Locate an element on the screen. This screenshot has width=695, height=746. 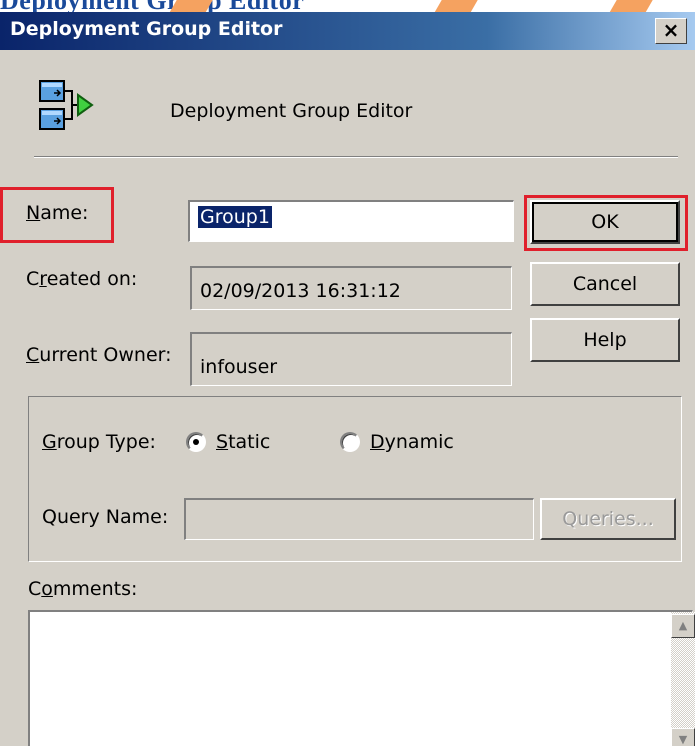
header-divider is located at coordinates (356, 157).